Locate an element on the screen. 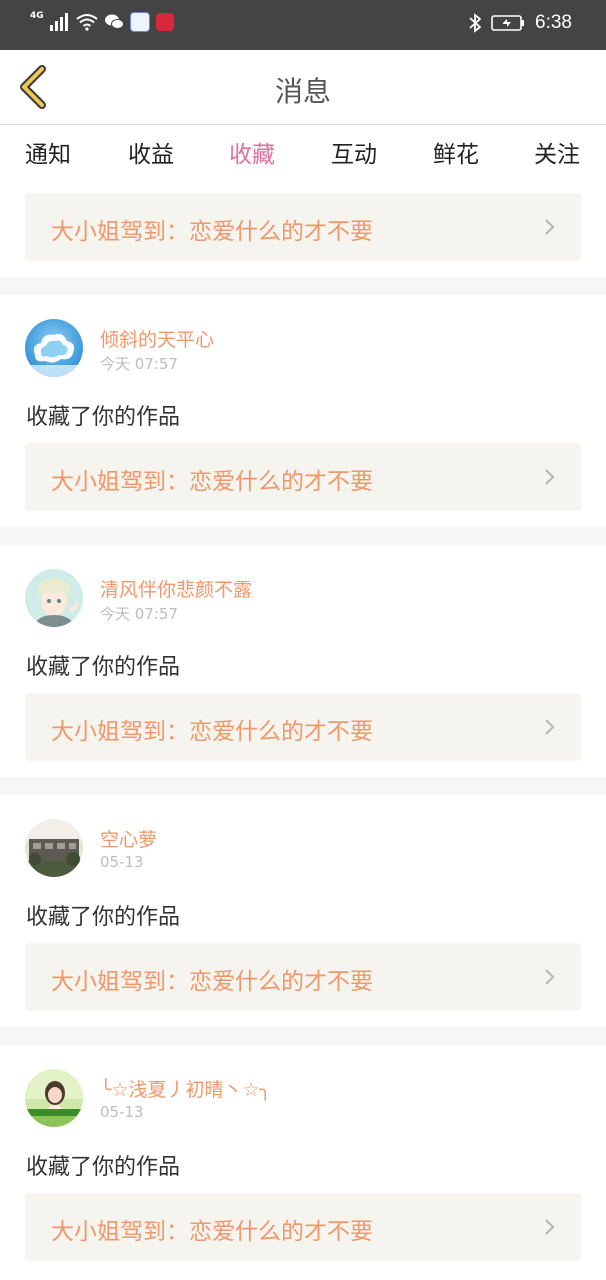  username: 倾斜的天平心 is located at coordinates (157, 338).